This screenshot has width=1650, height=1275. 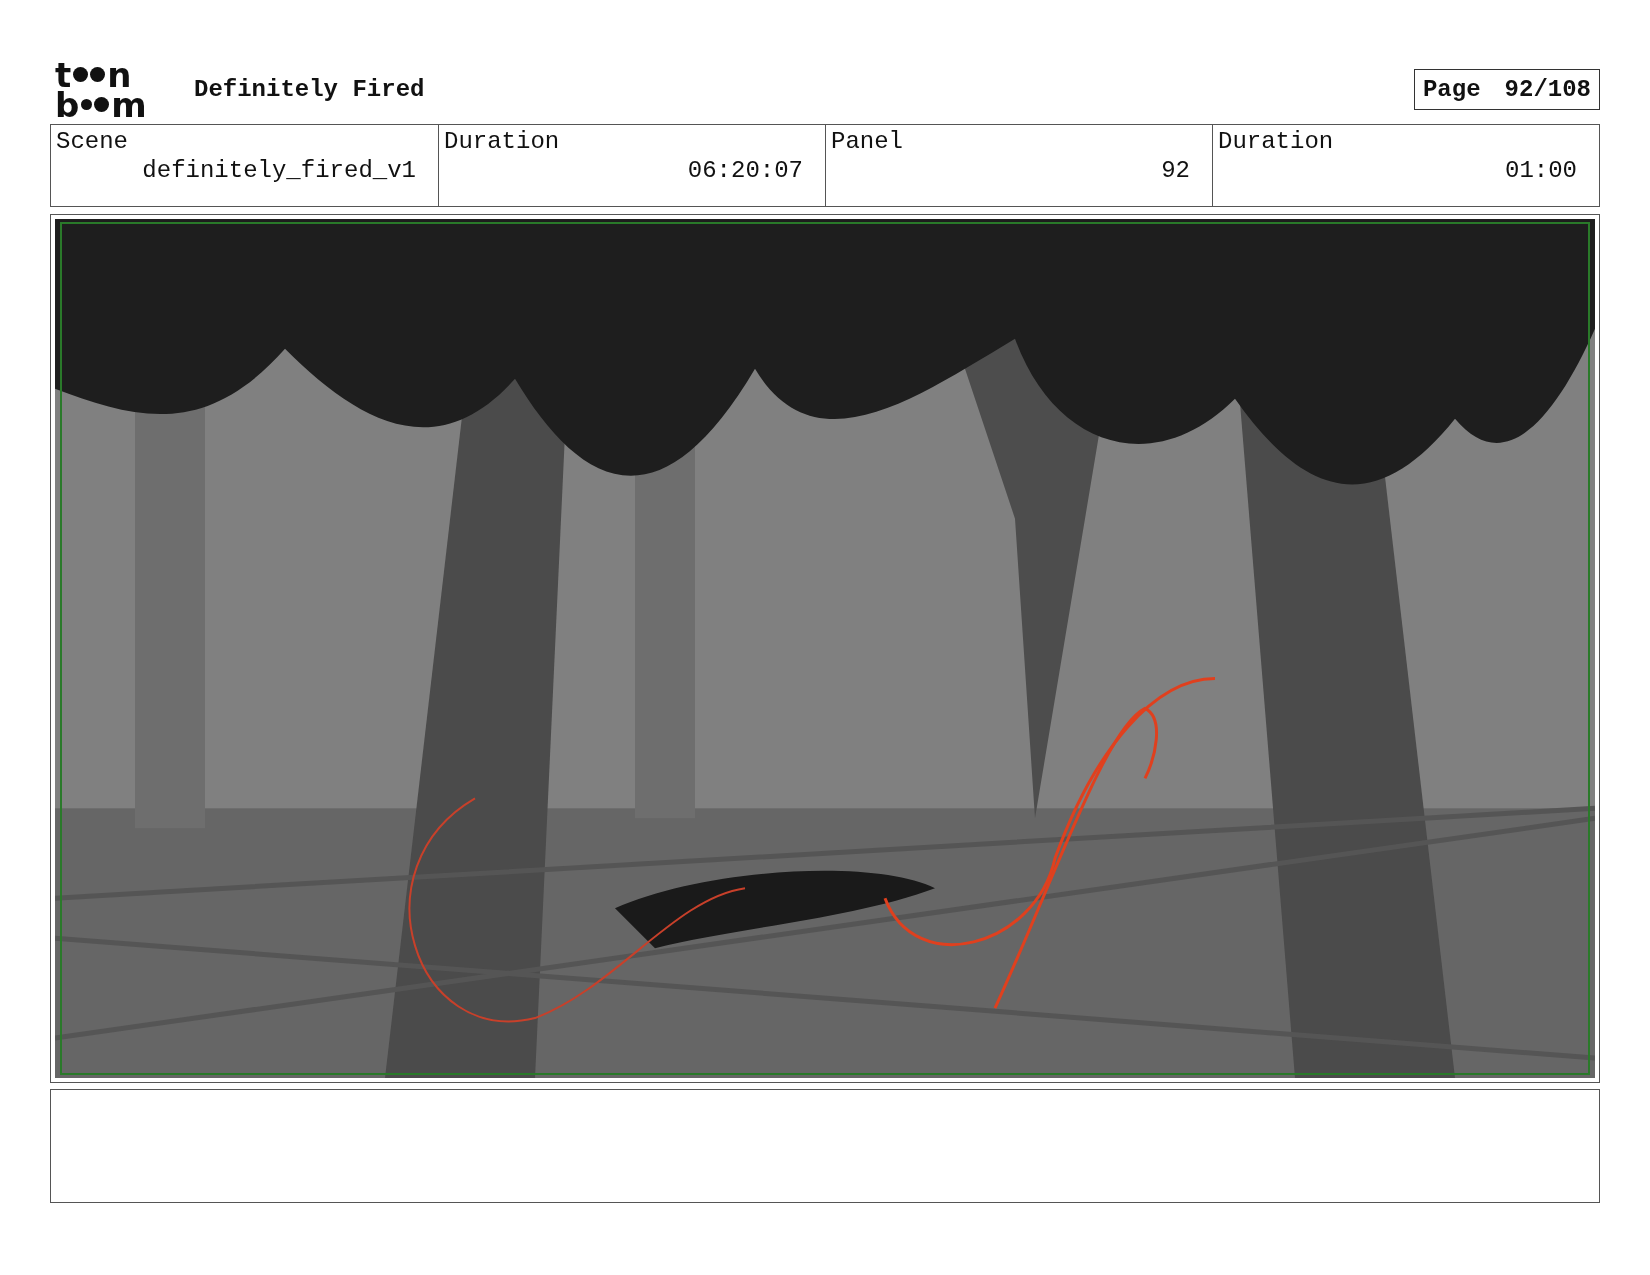 What do you see at coordinates (1451, 89) in the screenshot?
I see `page-label: Page` at bounding box center [1451, 89].